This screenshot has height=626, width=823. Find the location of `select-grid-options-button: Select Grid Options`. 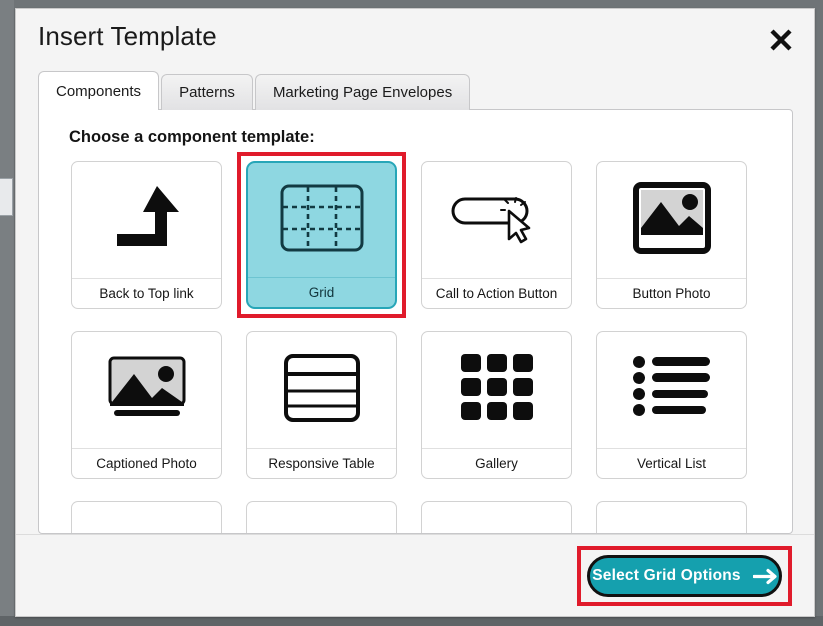

select-grid-options-button: Select Grid Options is located at coordinates (684, 576).